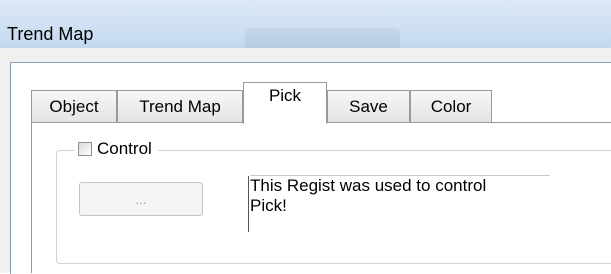 The height and width of the screenshot is (274, 611). I want to click on tab-color: Color, so click(451, 106).